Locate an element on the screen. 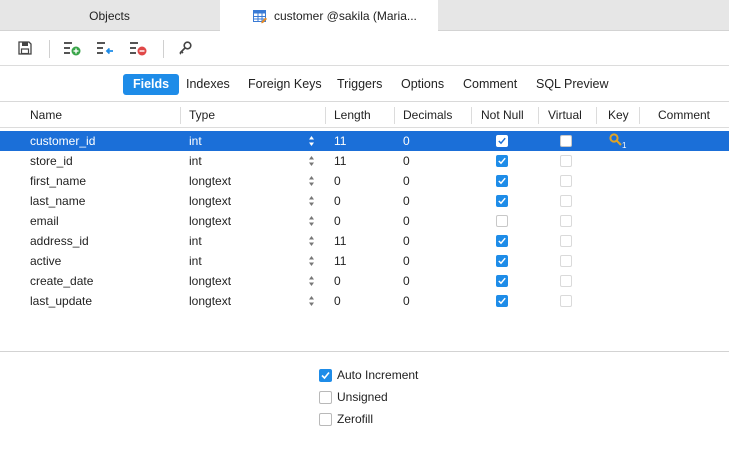 This screenshot has height=465, width=729. field-name-cell: active is located at coordinates (45, 261).